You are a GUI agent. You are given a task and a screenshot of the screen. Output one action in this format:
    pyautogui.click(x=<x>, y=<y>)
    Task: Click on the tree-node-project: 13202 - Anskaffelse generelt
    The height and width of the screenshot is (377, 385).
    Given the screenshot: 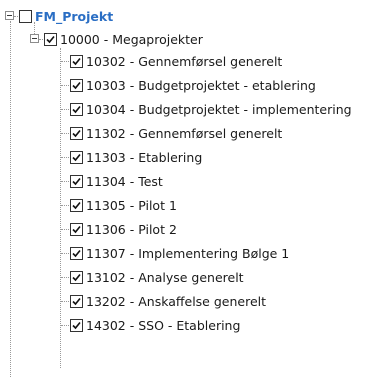 What is the action you would take?
    pyautogui.click(x=168, y=301)
    